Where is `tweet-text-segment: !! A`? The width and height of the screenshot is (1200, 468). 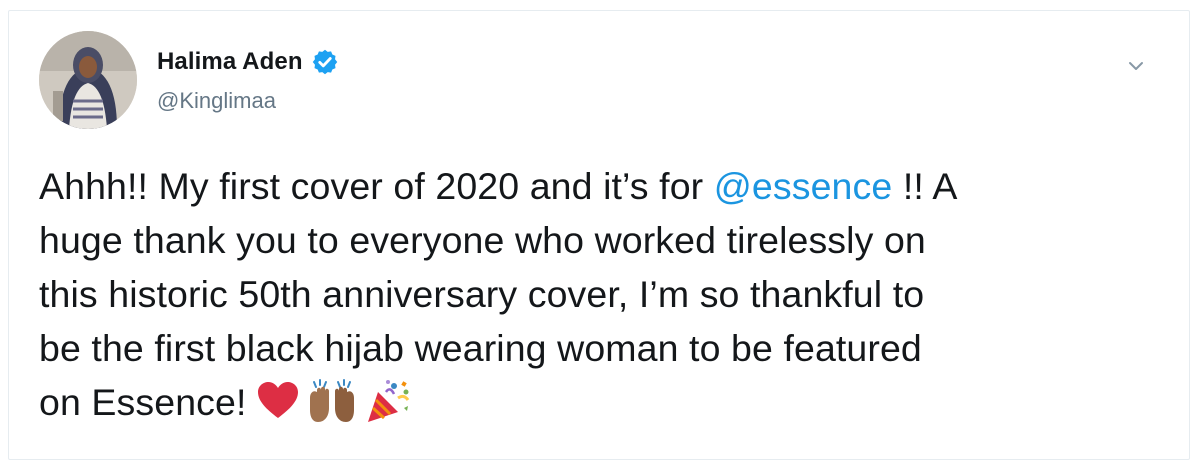 tweet-text-segment: !! A is located at coordinates (925, 186).